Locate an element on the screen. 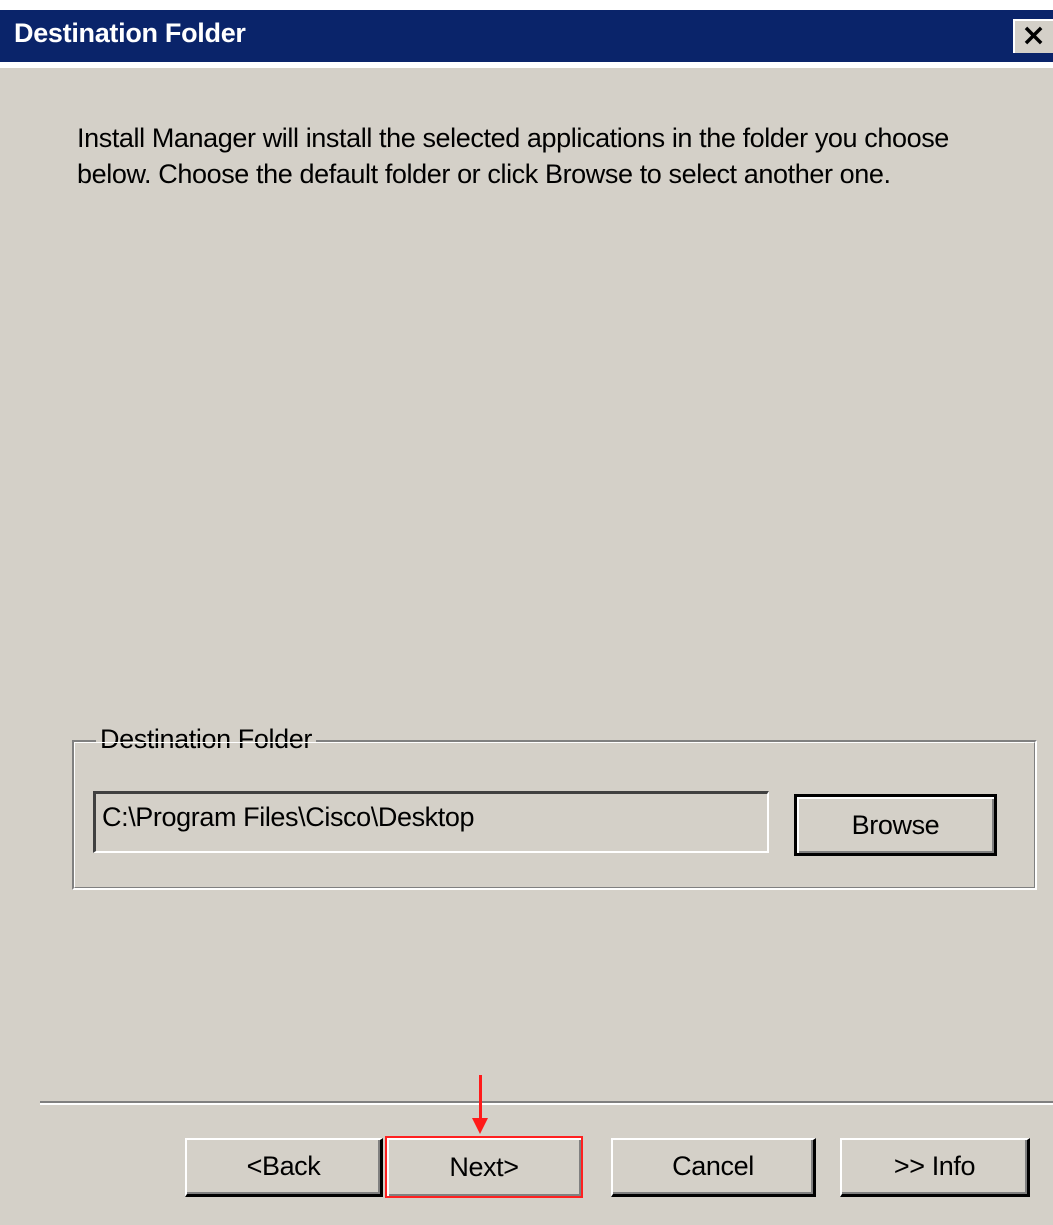  close-button: × is located at coordinates (1033, 36).